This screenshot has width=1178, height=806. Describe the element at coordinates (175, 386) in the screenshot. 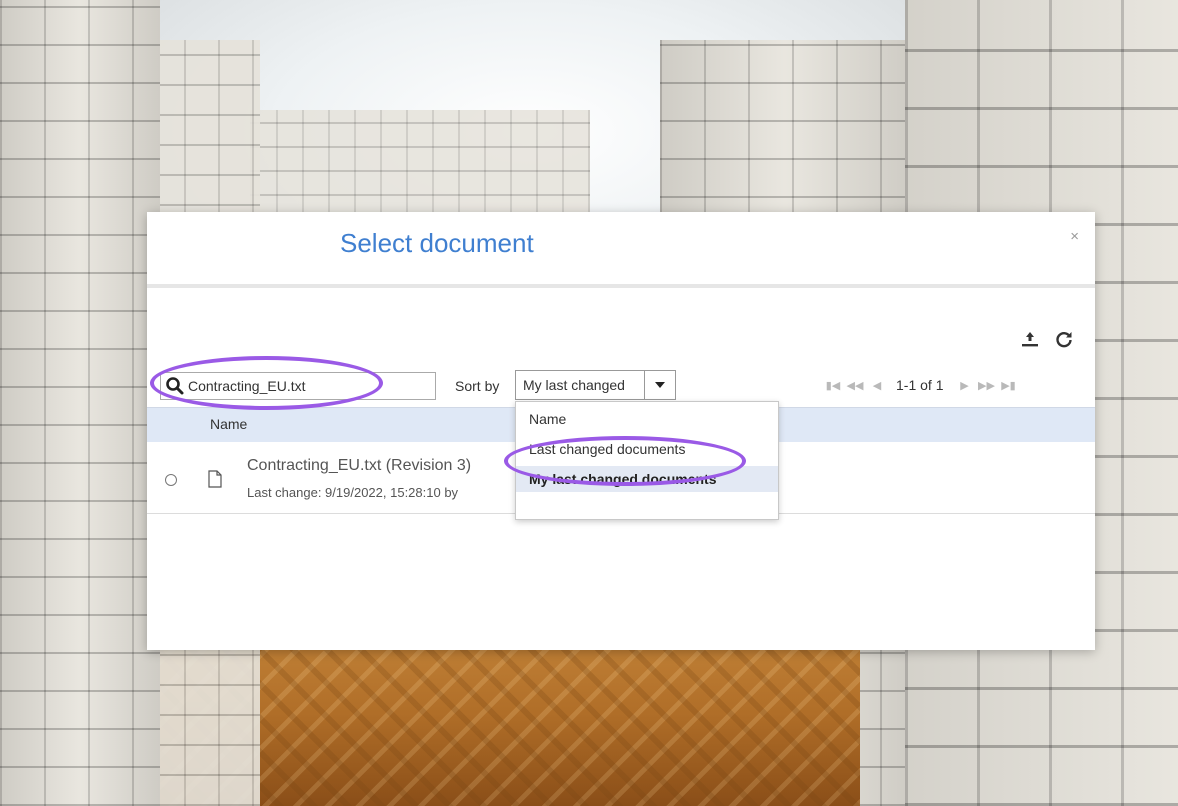

I see `search-icon` at that location.